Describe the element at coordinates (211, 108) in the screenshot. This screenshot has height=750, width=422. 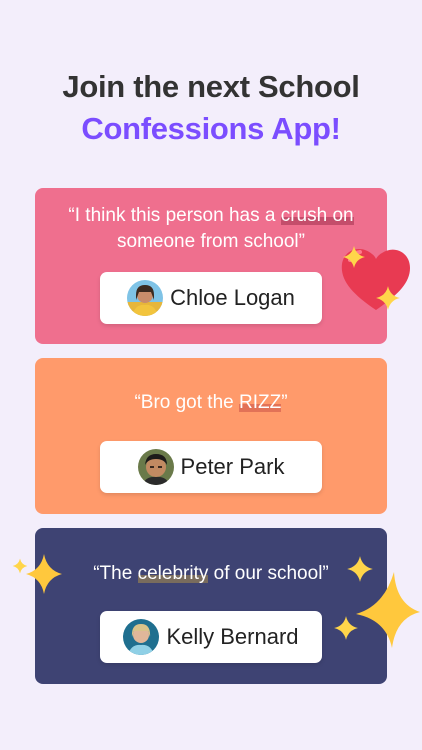
I see `headline: Join the next School Confessions App!` at that location.